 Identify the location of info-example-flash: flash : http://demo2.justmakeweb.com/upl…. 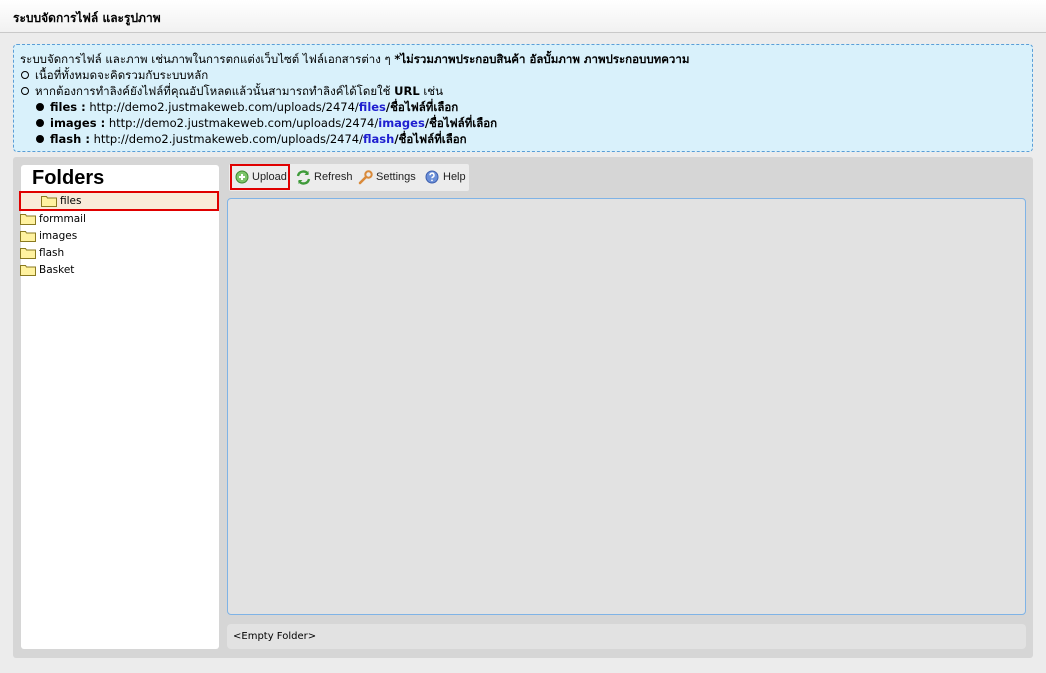
(523, 139).